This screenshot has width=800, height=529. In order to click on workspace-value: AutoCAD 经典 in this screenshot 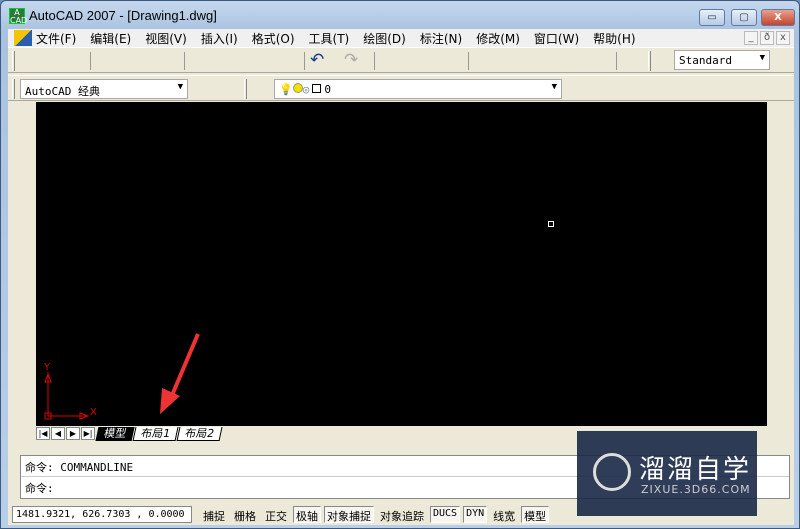, I will do `click(62, 91)`.